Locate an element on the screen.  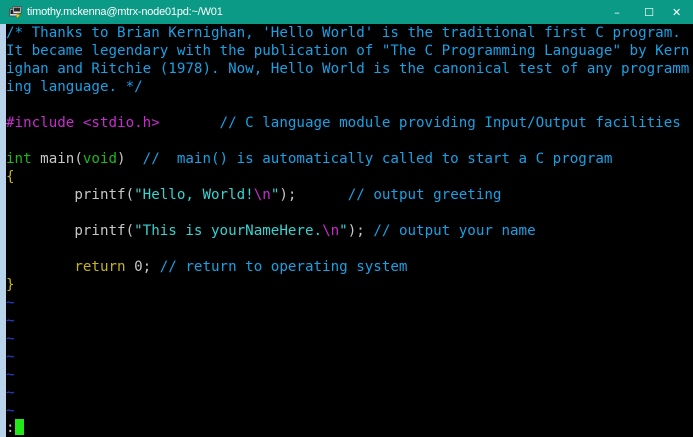
return-comment: // return to operating system is located at coordinates (283, 267).